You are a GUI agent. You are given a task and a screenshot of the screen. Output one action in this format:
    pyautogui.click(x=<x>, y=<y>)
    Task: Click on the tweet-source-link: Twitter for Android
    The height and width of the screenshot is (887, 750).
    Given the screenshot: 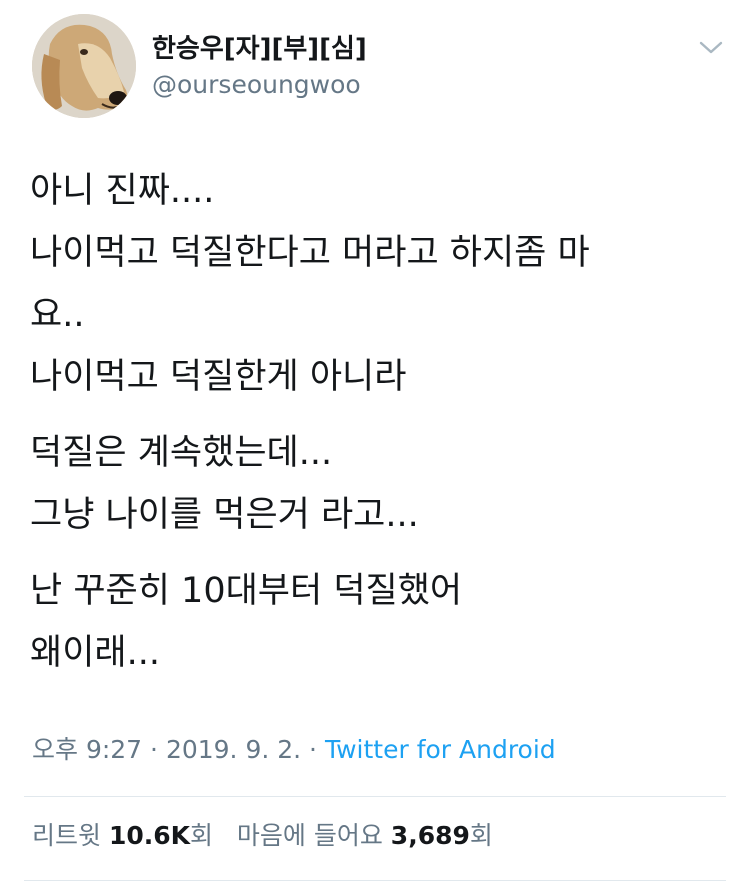 What is the action you would take?
    pyautogui.click(x=440, y=749)
    